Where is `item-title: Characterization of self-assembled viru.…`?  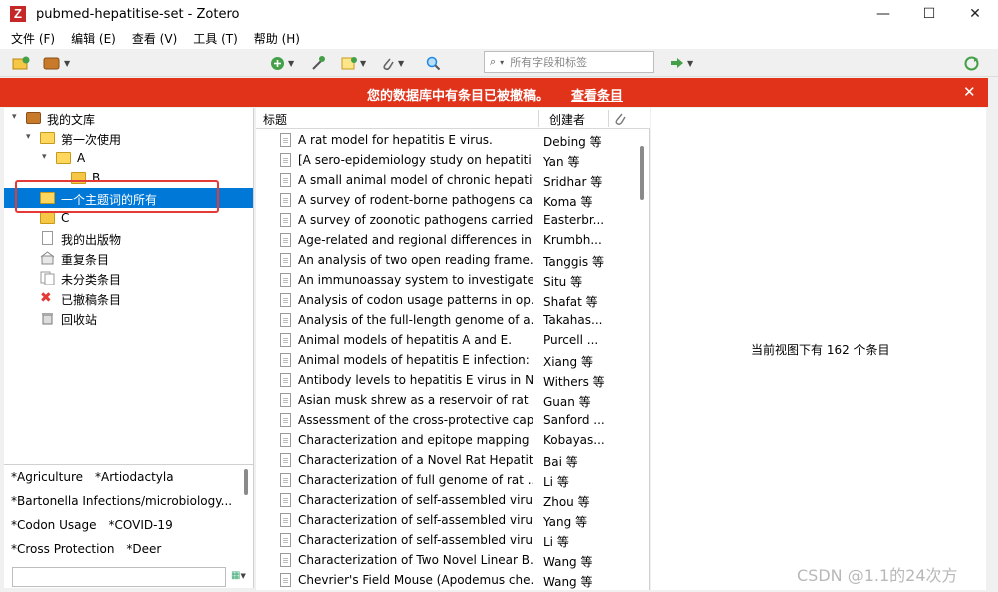 item-title: Characterization of self-assembled viru.… is located at coordinates (415, 520).